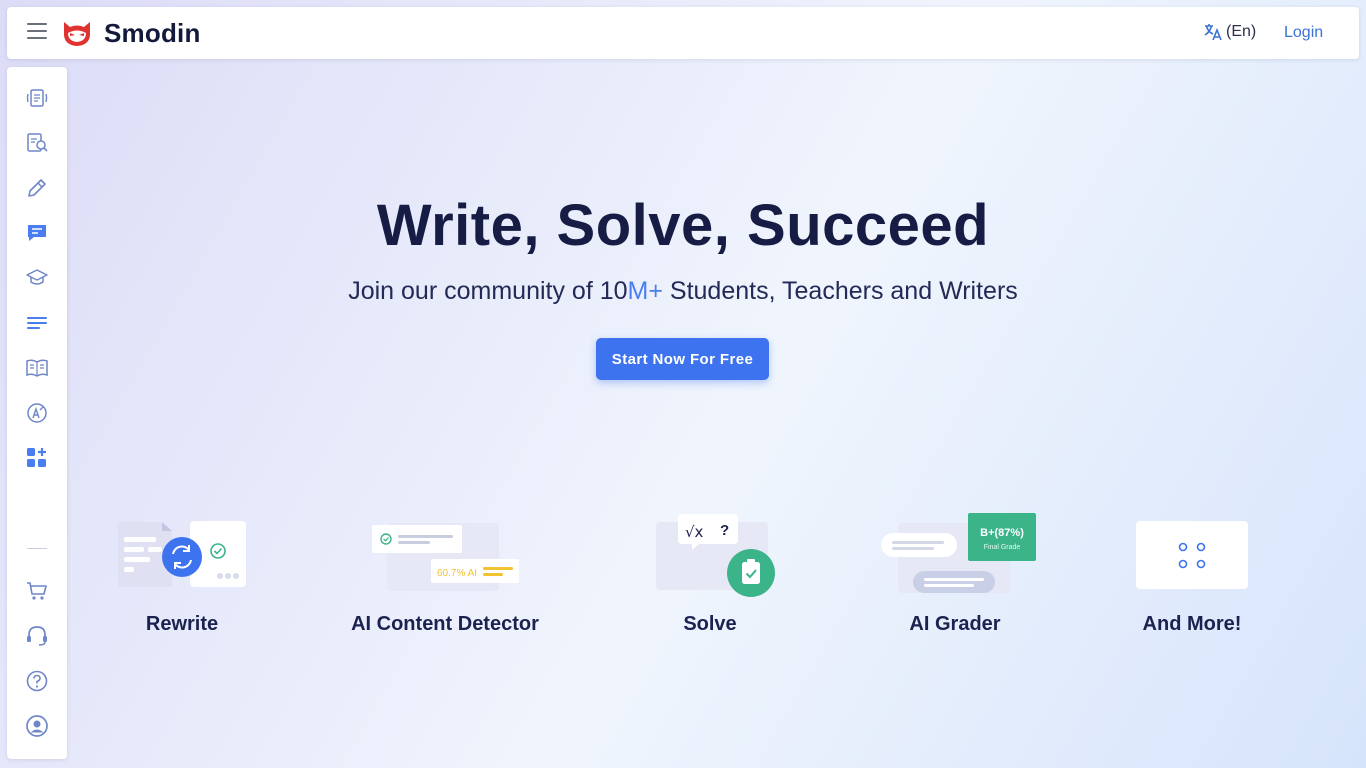 This screenshot has height=768, width=1366. I want to click on hero-subtitle-end: Students, Teachers and Writers, so click(840, 291).